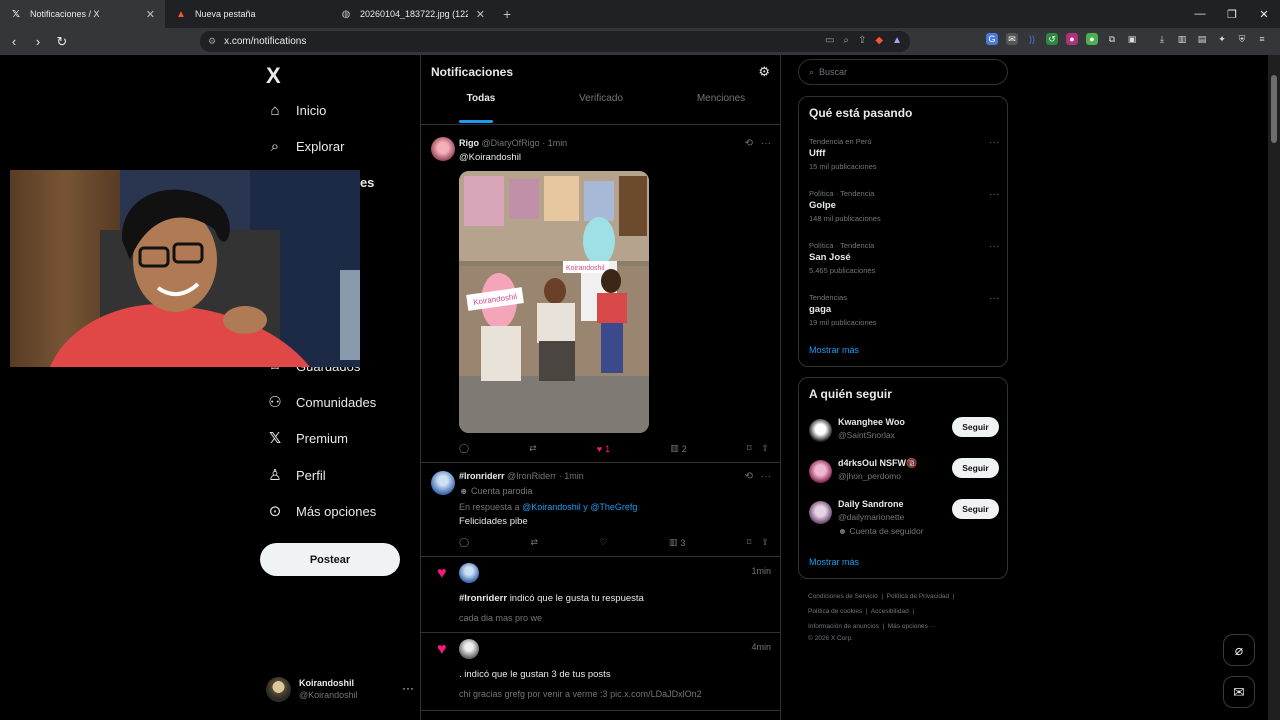 This screenshot has width=1280, height=720. What do you see at coordinates (330, 559) in the screenshot?
I see `post-button: Postear` at bounding box center [330, 559].